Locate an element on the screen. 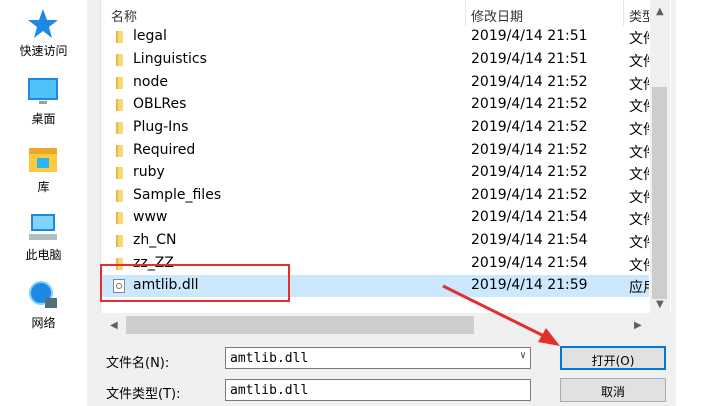 The image size is (703, 406). file-name: Sample_files is located at coordinates (177, 195).